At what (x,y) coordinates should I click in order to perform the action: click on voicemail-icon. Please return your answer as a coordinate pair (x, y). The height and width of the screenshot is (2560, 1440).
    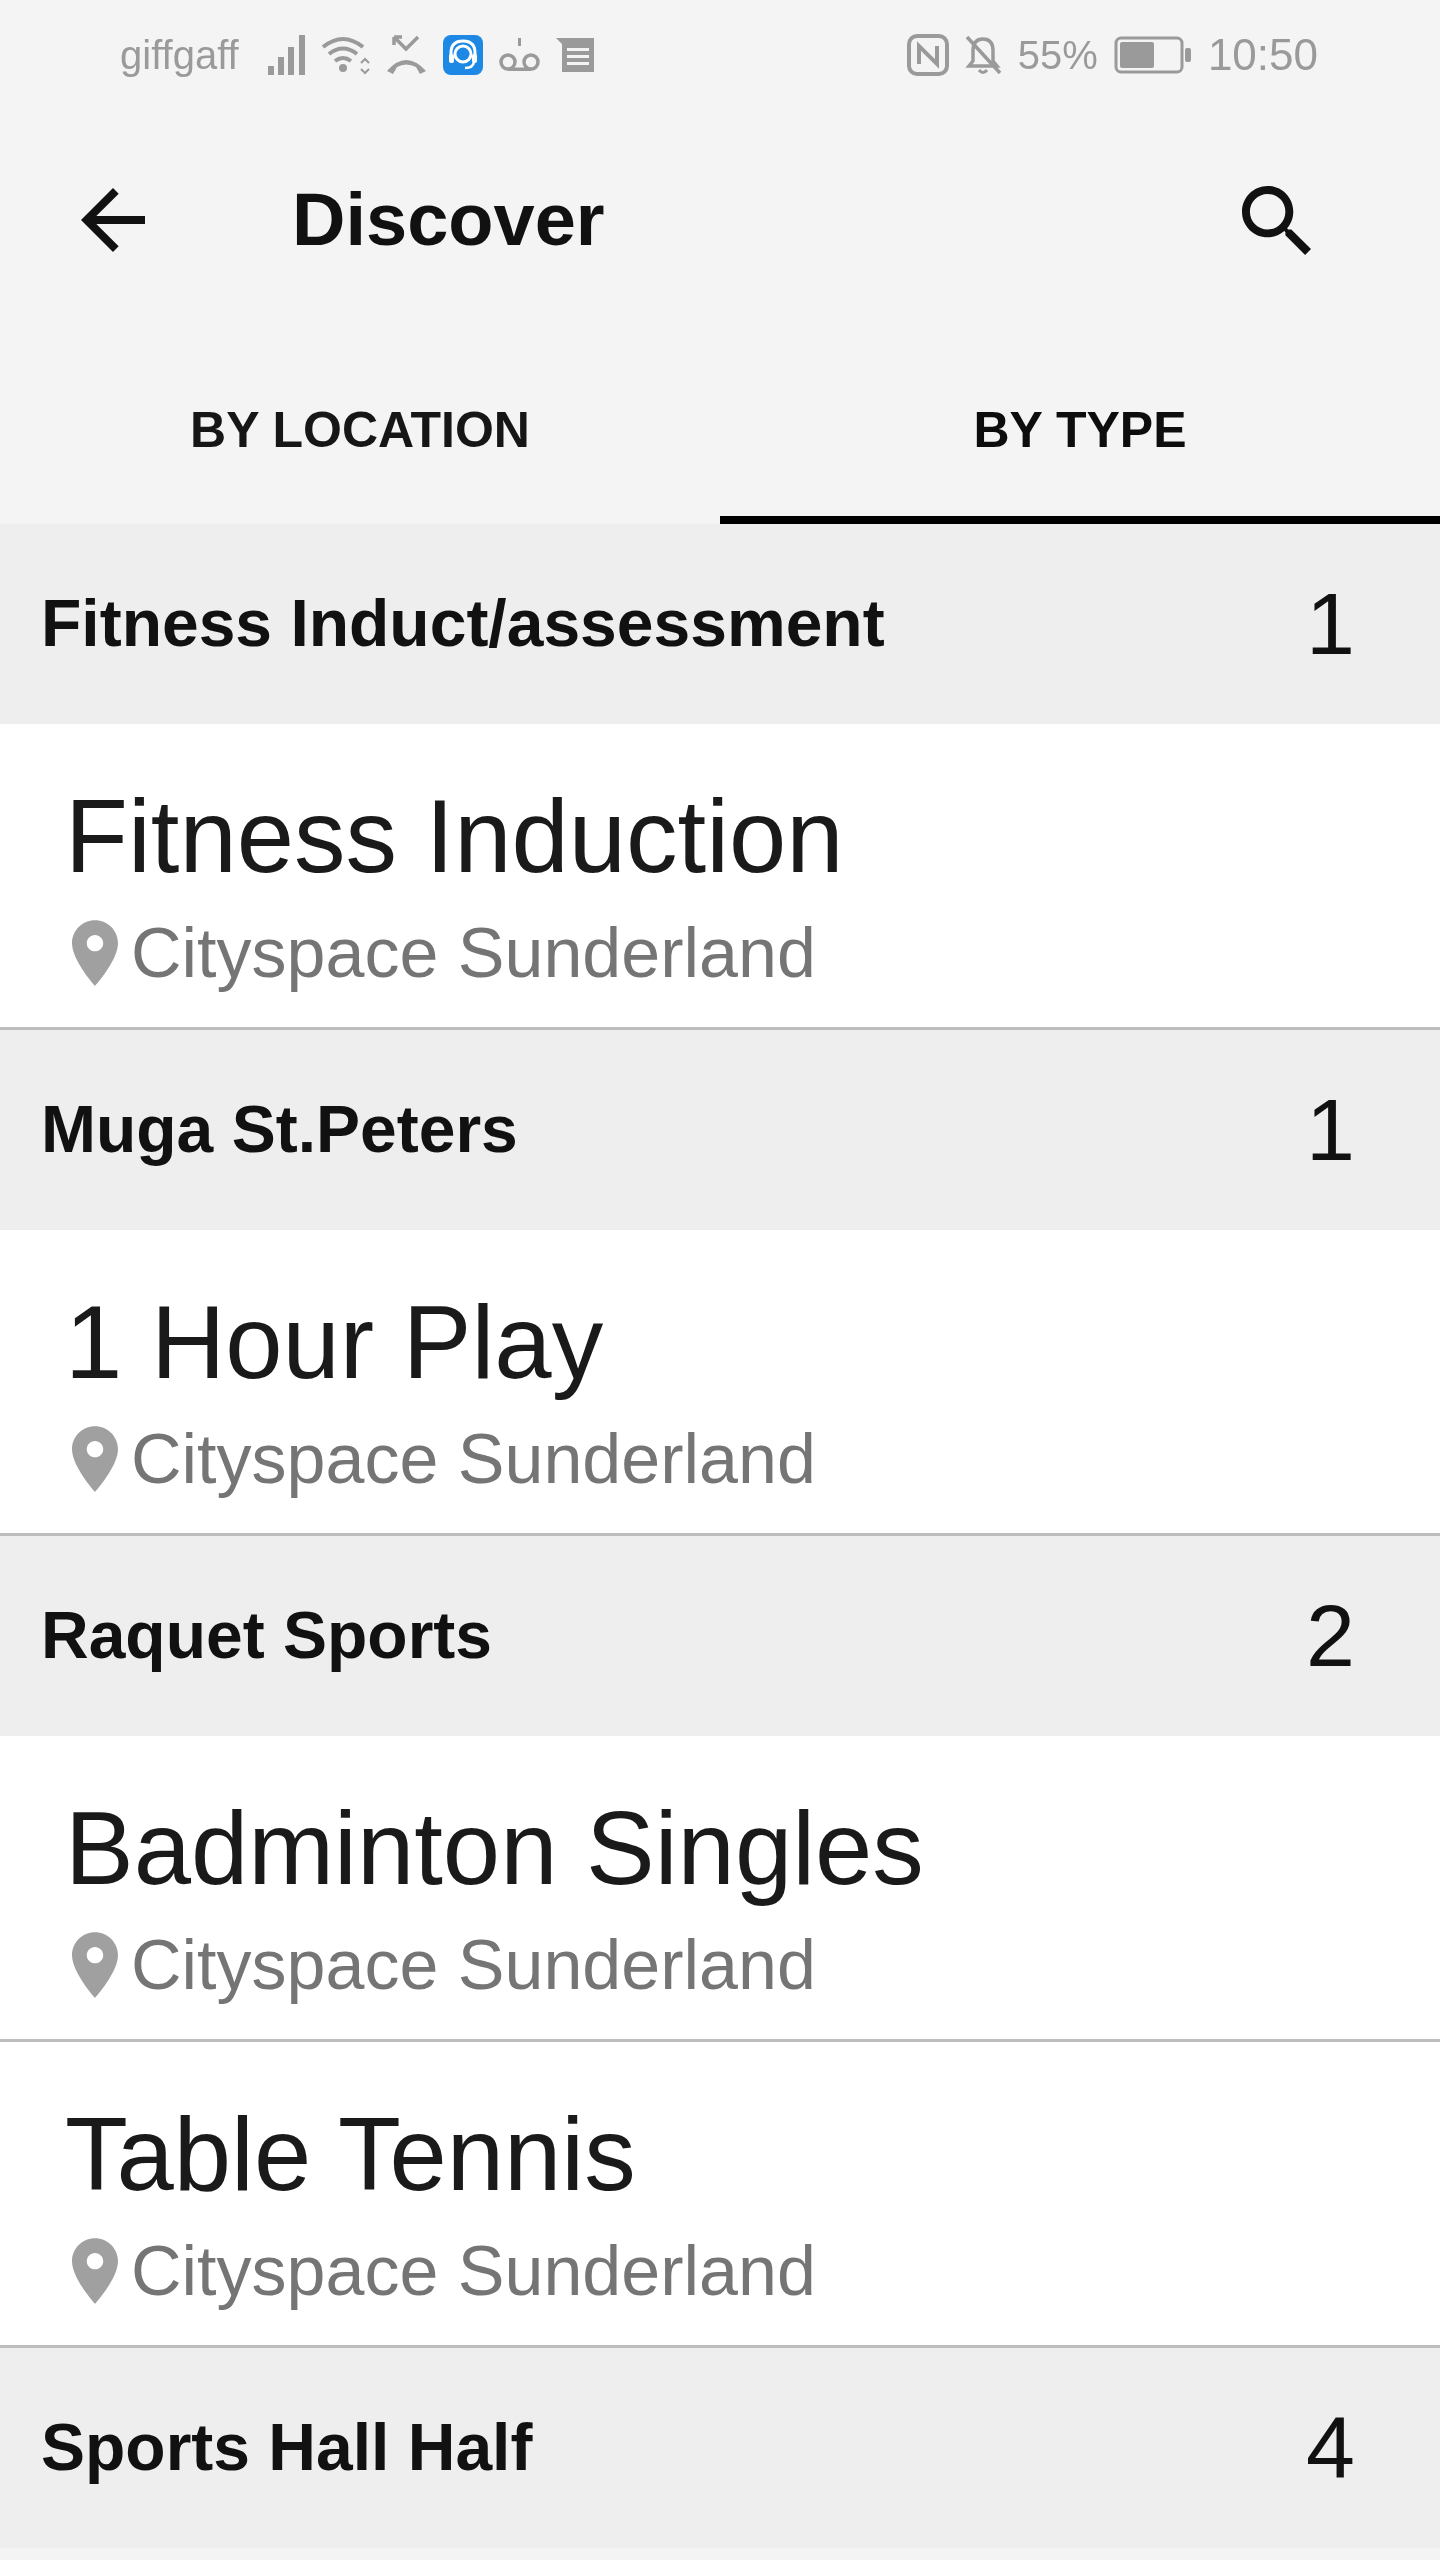
    Looking at the image, I should click on (519, 55).